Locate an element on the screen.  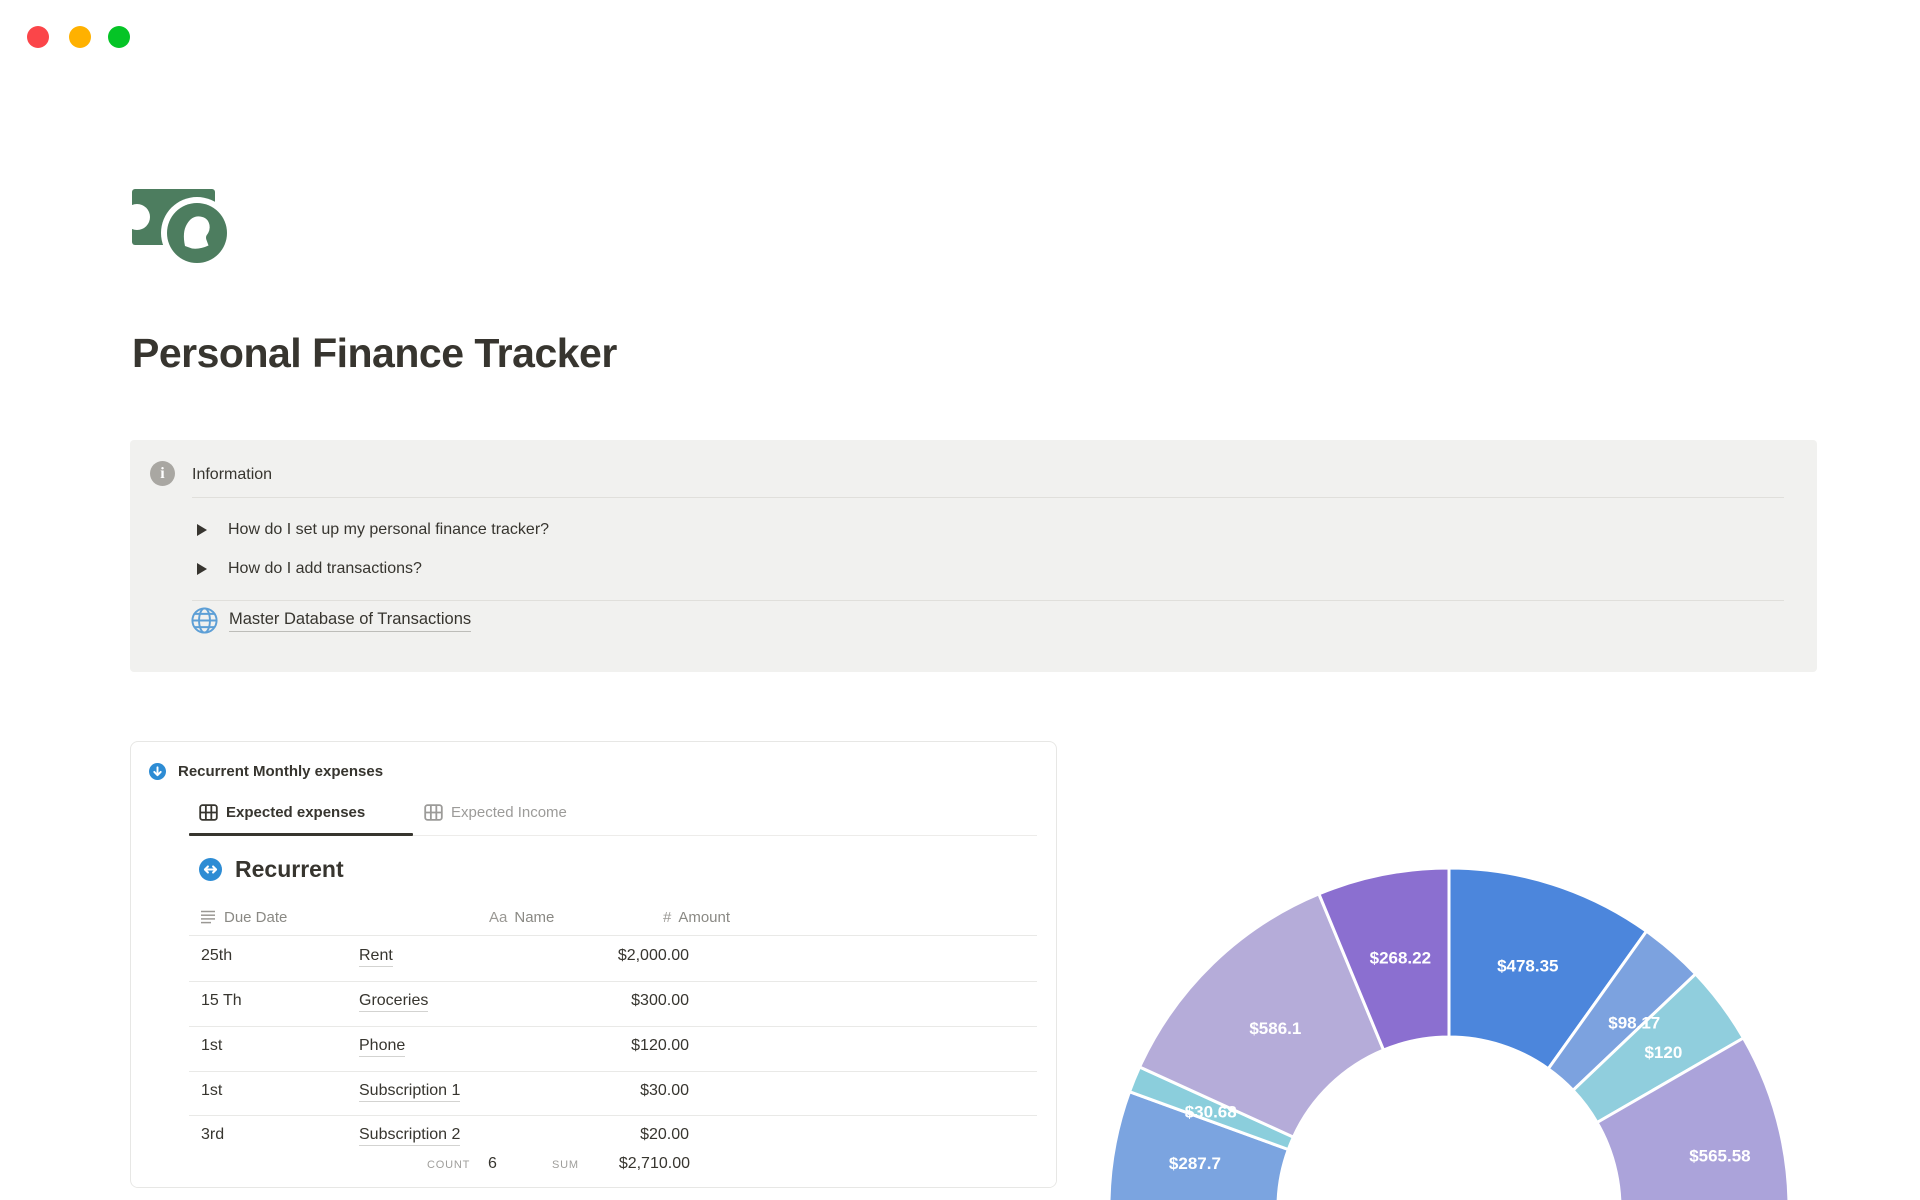
donut-slice-label: $586.1 is located at coordinates (1275, 1028).